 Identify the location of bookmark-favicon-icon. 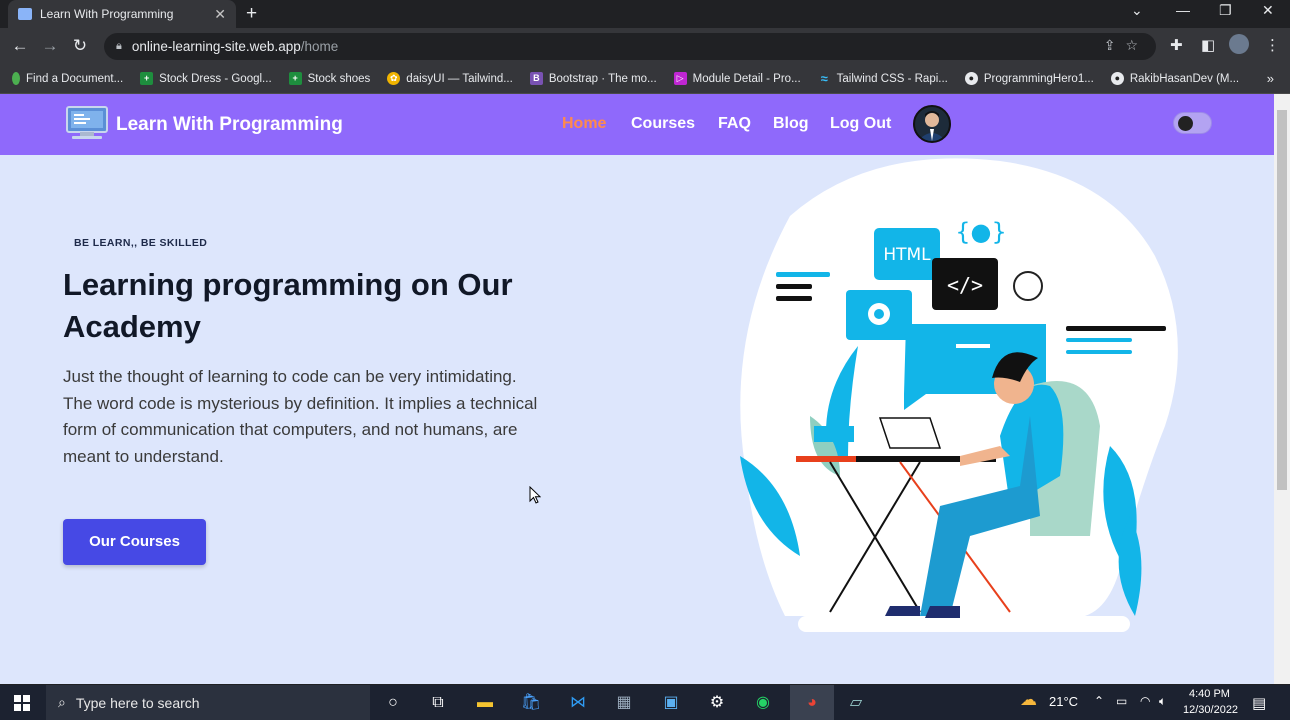
(16, 78).